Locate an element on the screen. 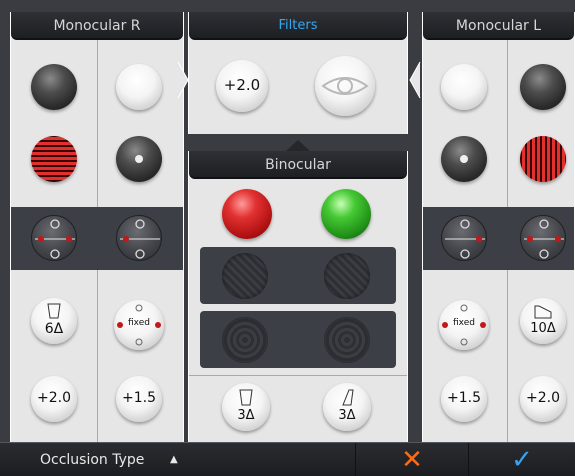  lens-plus20-l-button: +2.0 is located at coordinates (543, 399).